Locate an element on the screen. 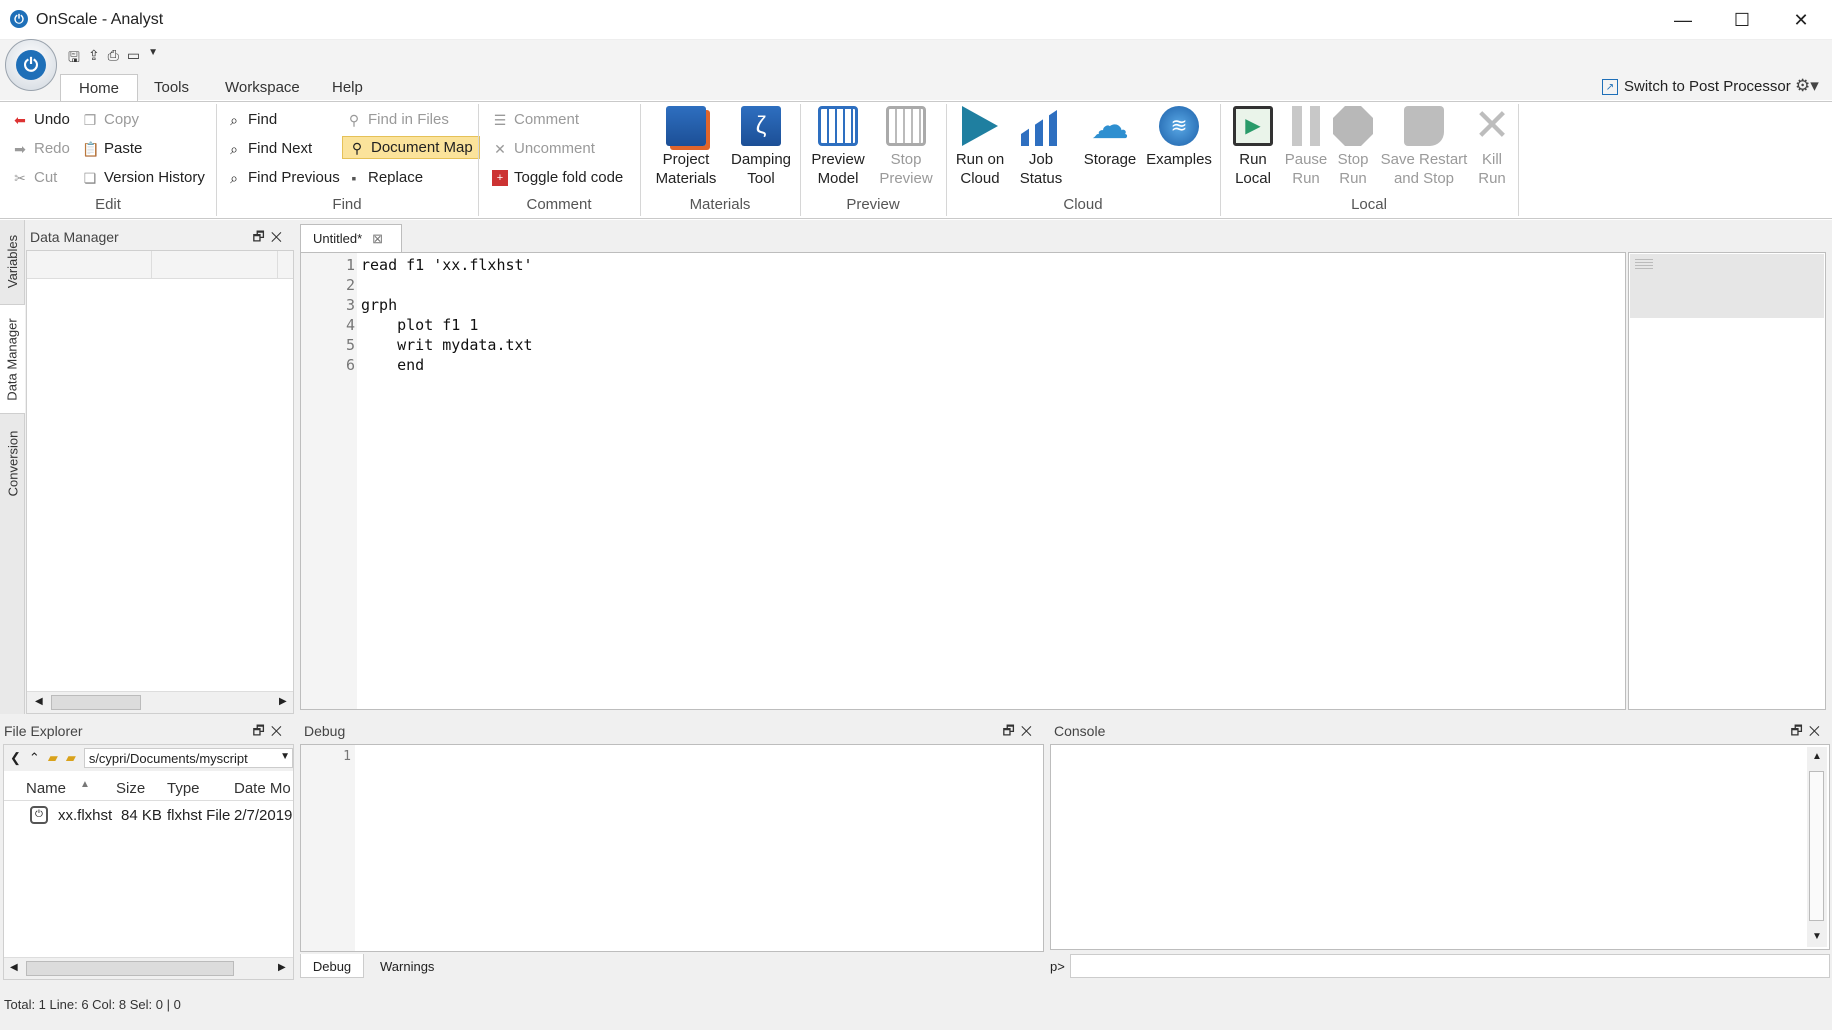 This screenshot has width=1832, height=1030. comment-icon: ☰ is located at coordinates (500, 119).